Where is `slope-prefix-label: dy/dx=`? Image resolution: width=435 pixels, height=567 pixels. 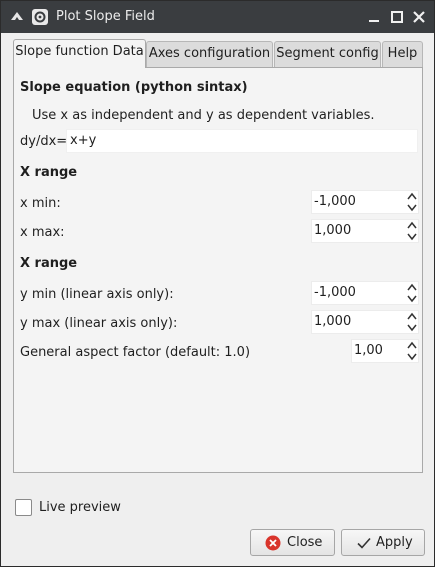
slope-prefix-label: dy/dx= is located at coordinates (44, 141).